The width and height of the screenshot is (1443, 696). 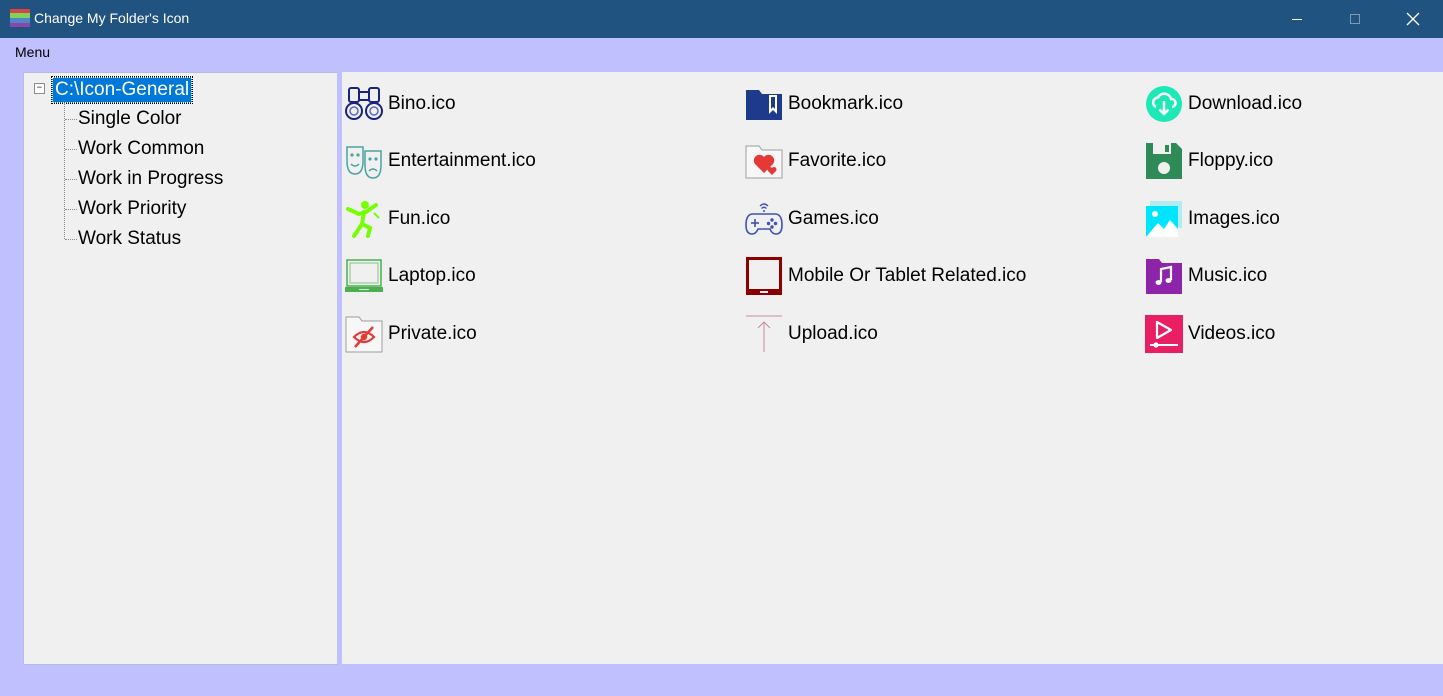 What do you see at coordinates (764, 333) in the screenshot?
I see `upload-arrow-icon` at bounding box center [764, 333].